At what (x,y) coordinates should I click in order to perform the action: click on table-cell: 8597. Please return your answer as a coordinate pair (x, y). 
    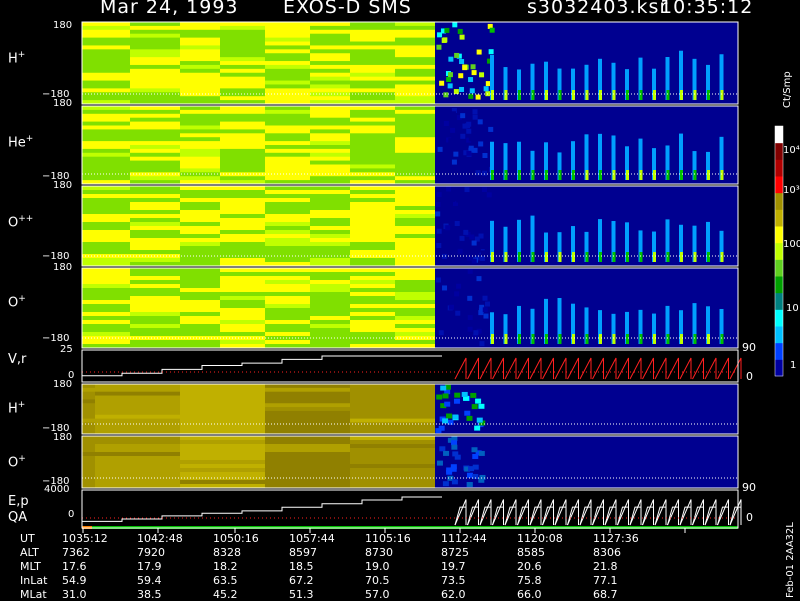
    Looking at the image, I should click on (303, 552).